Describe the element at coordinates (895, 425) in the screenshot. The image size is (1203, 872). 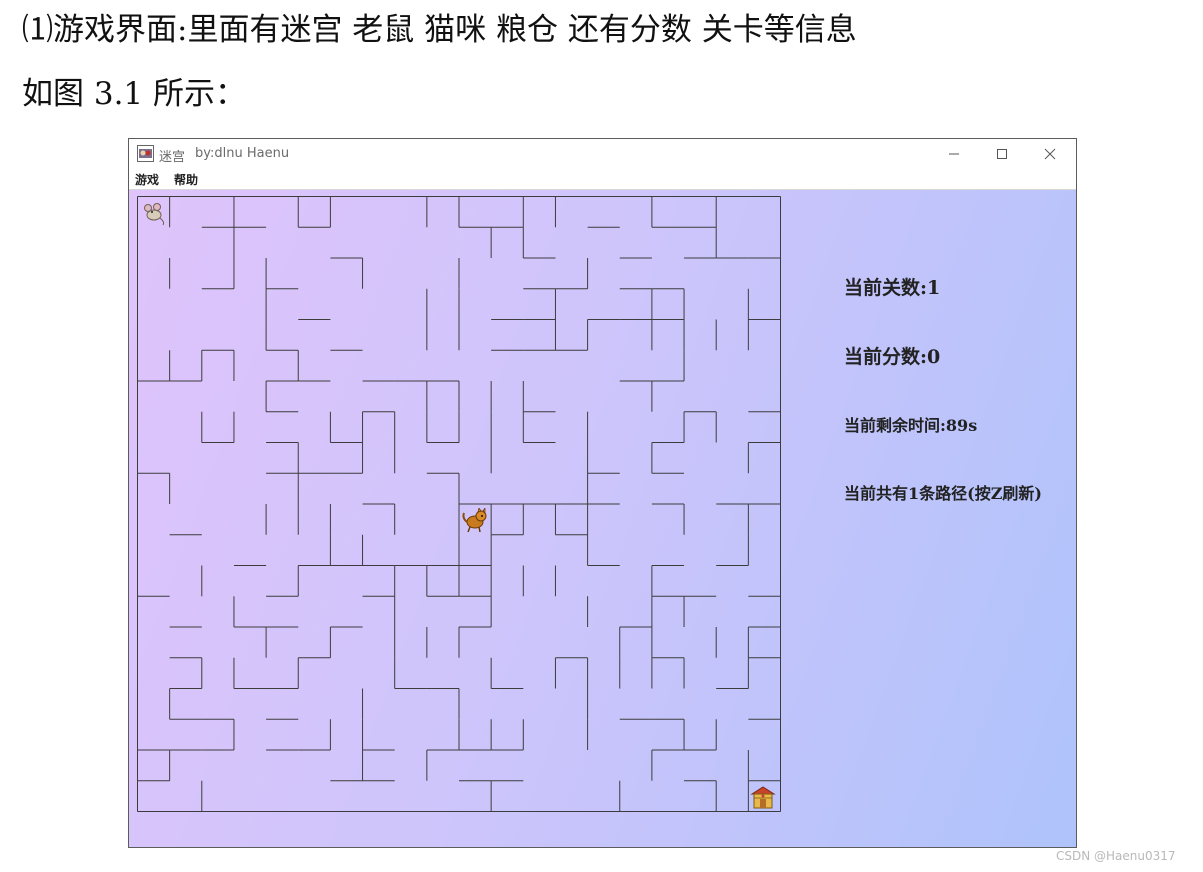
I see `time-label: 当前剩余时间:` at that location.